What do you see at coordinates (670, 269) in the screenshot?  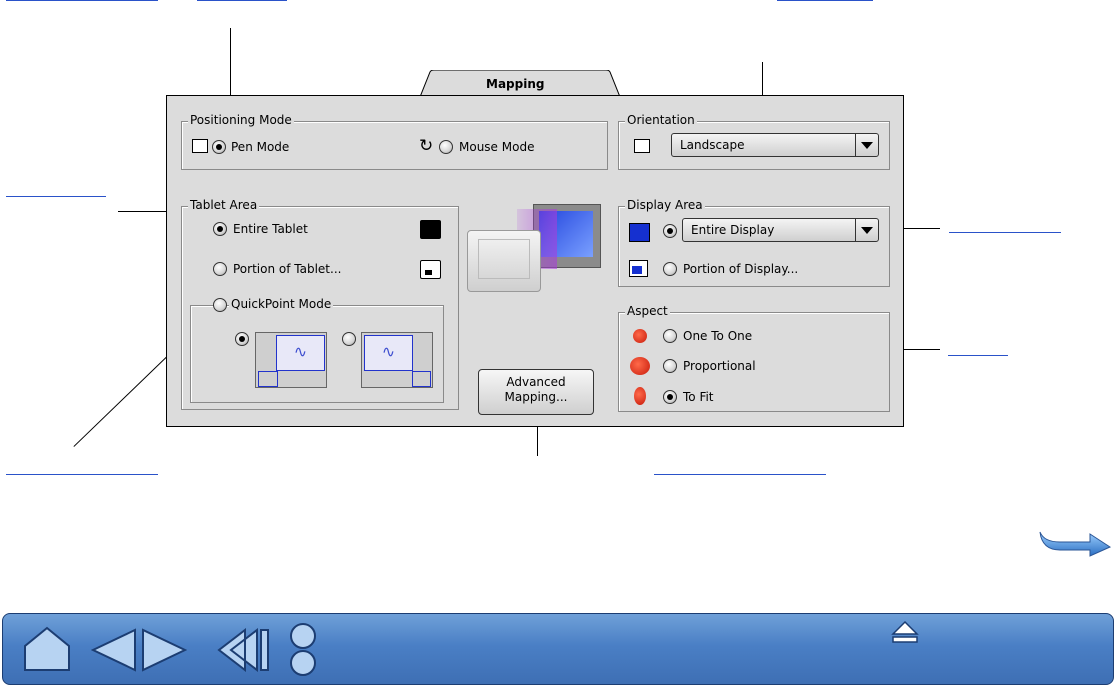 I see `portion-of-display-radio` at bounding box center [670, 269].